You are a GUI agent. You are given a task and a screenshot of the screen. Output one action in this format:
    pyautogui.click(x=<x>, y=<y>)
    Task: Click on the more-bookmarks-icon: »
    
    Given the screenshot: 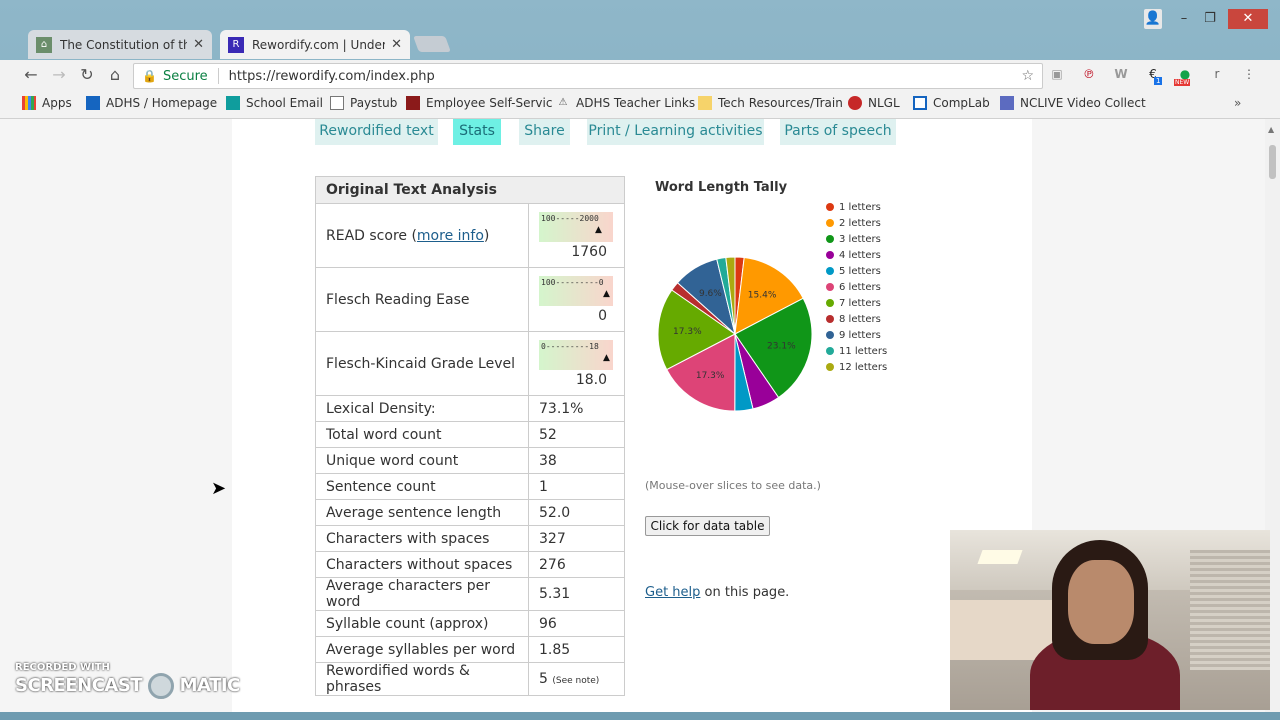 What is the action you would take?
    pyautogui.click(x=1237, y=103)
    